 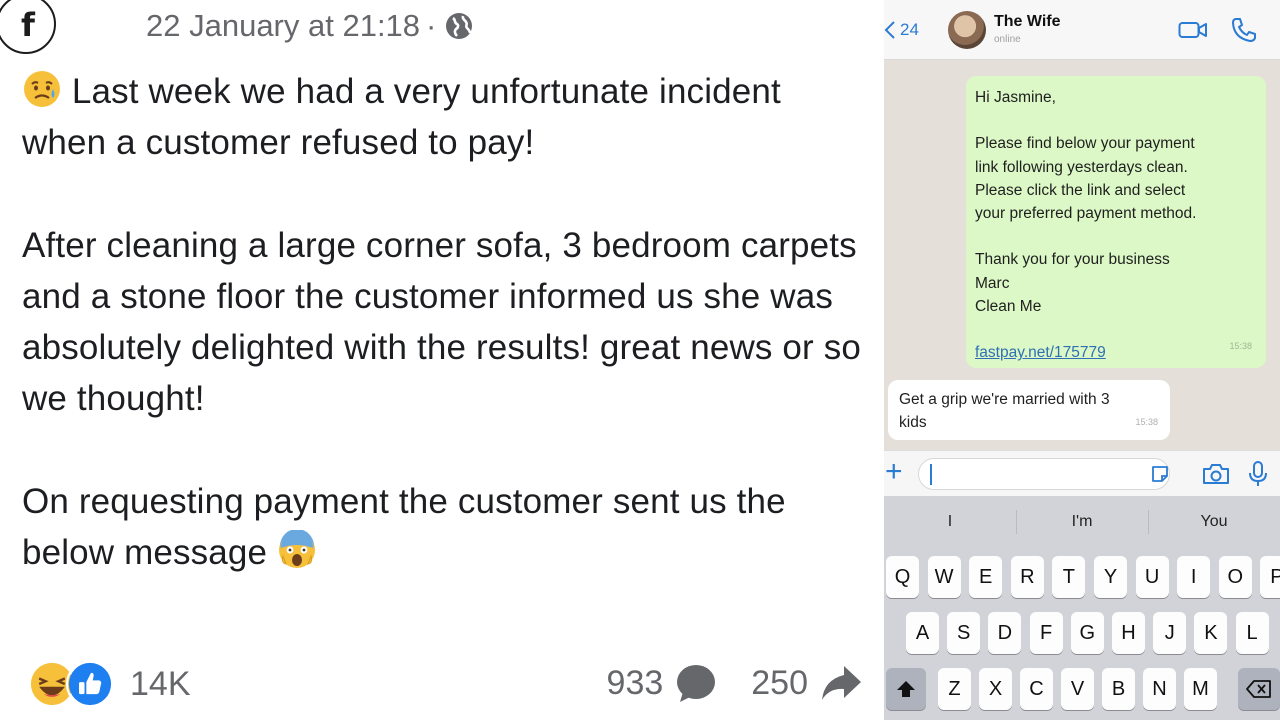 I want to click on chevron-left-icon, so click(x=889, y=30).